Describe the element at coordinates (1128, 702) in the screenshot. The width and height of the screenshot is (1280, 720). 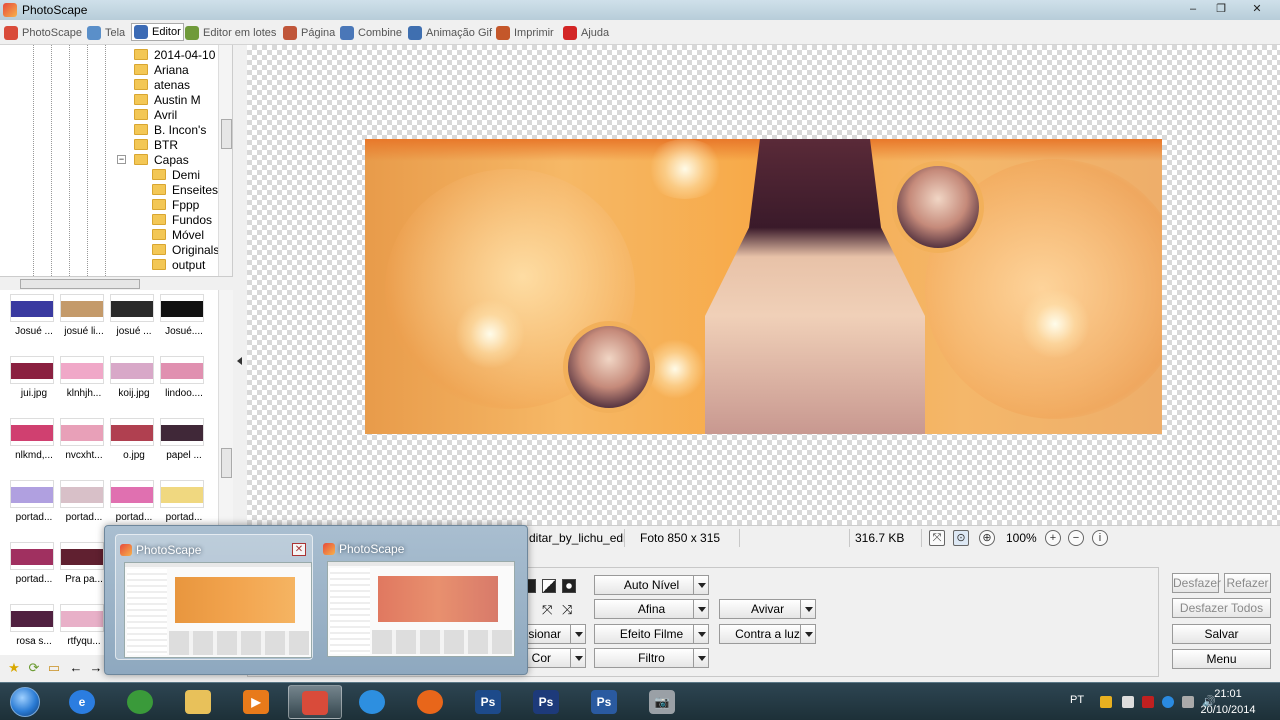
I see `flag-icon` at that location.